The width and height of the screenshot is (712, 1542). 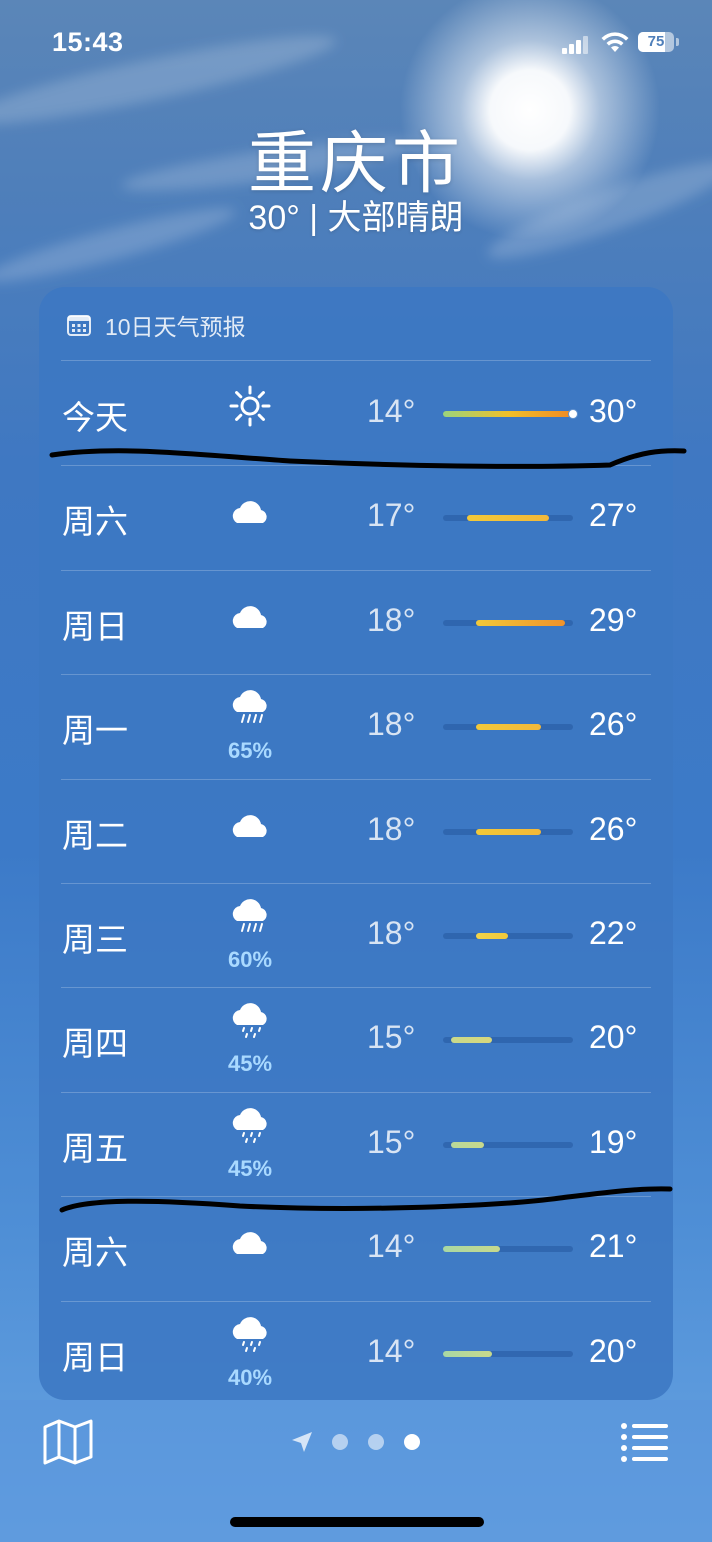 I want to click on forecast-row: 周日 40% 14° 20°, so click(x=356, y=1350).